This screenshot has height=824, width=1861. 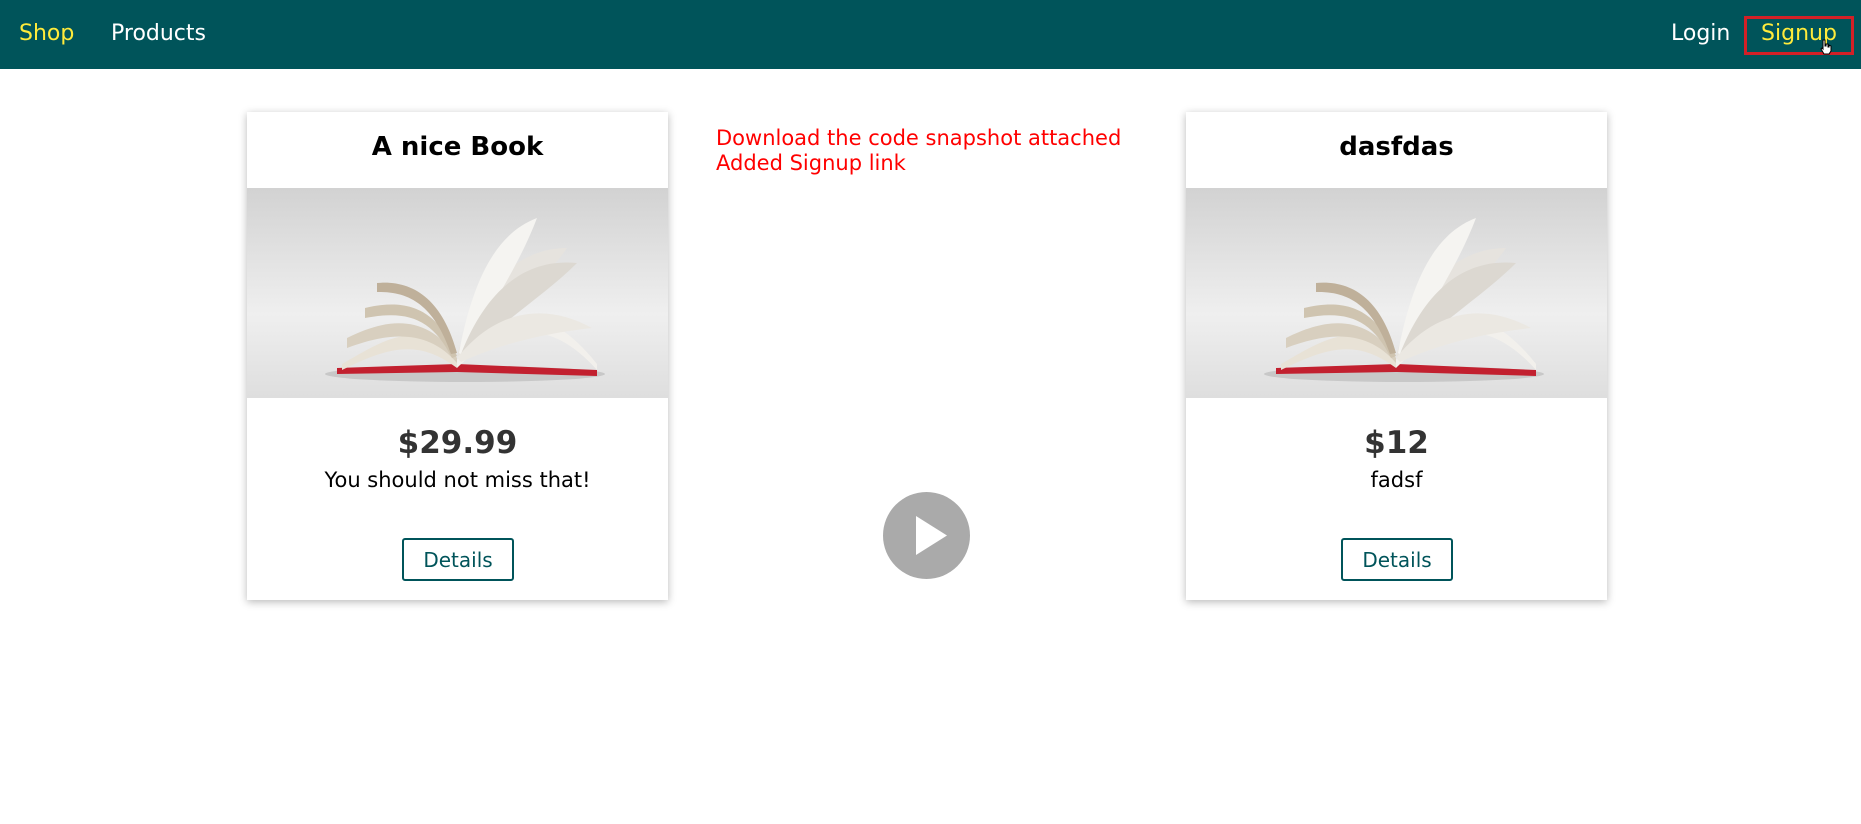 What do you see at coordinates (457, 147) in the screenshot?
I see `product-title: A nice Book` at bounding box center [457, 147].